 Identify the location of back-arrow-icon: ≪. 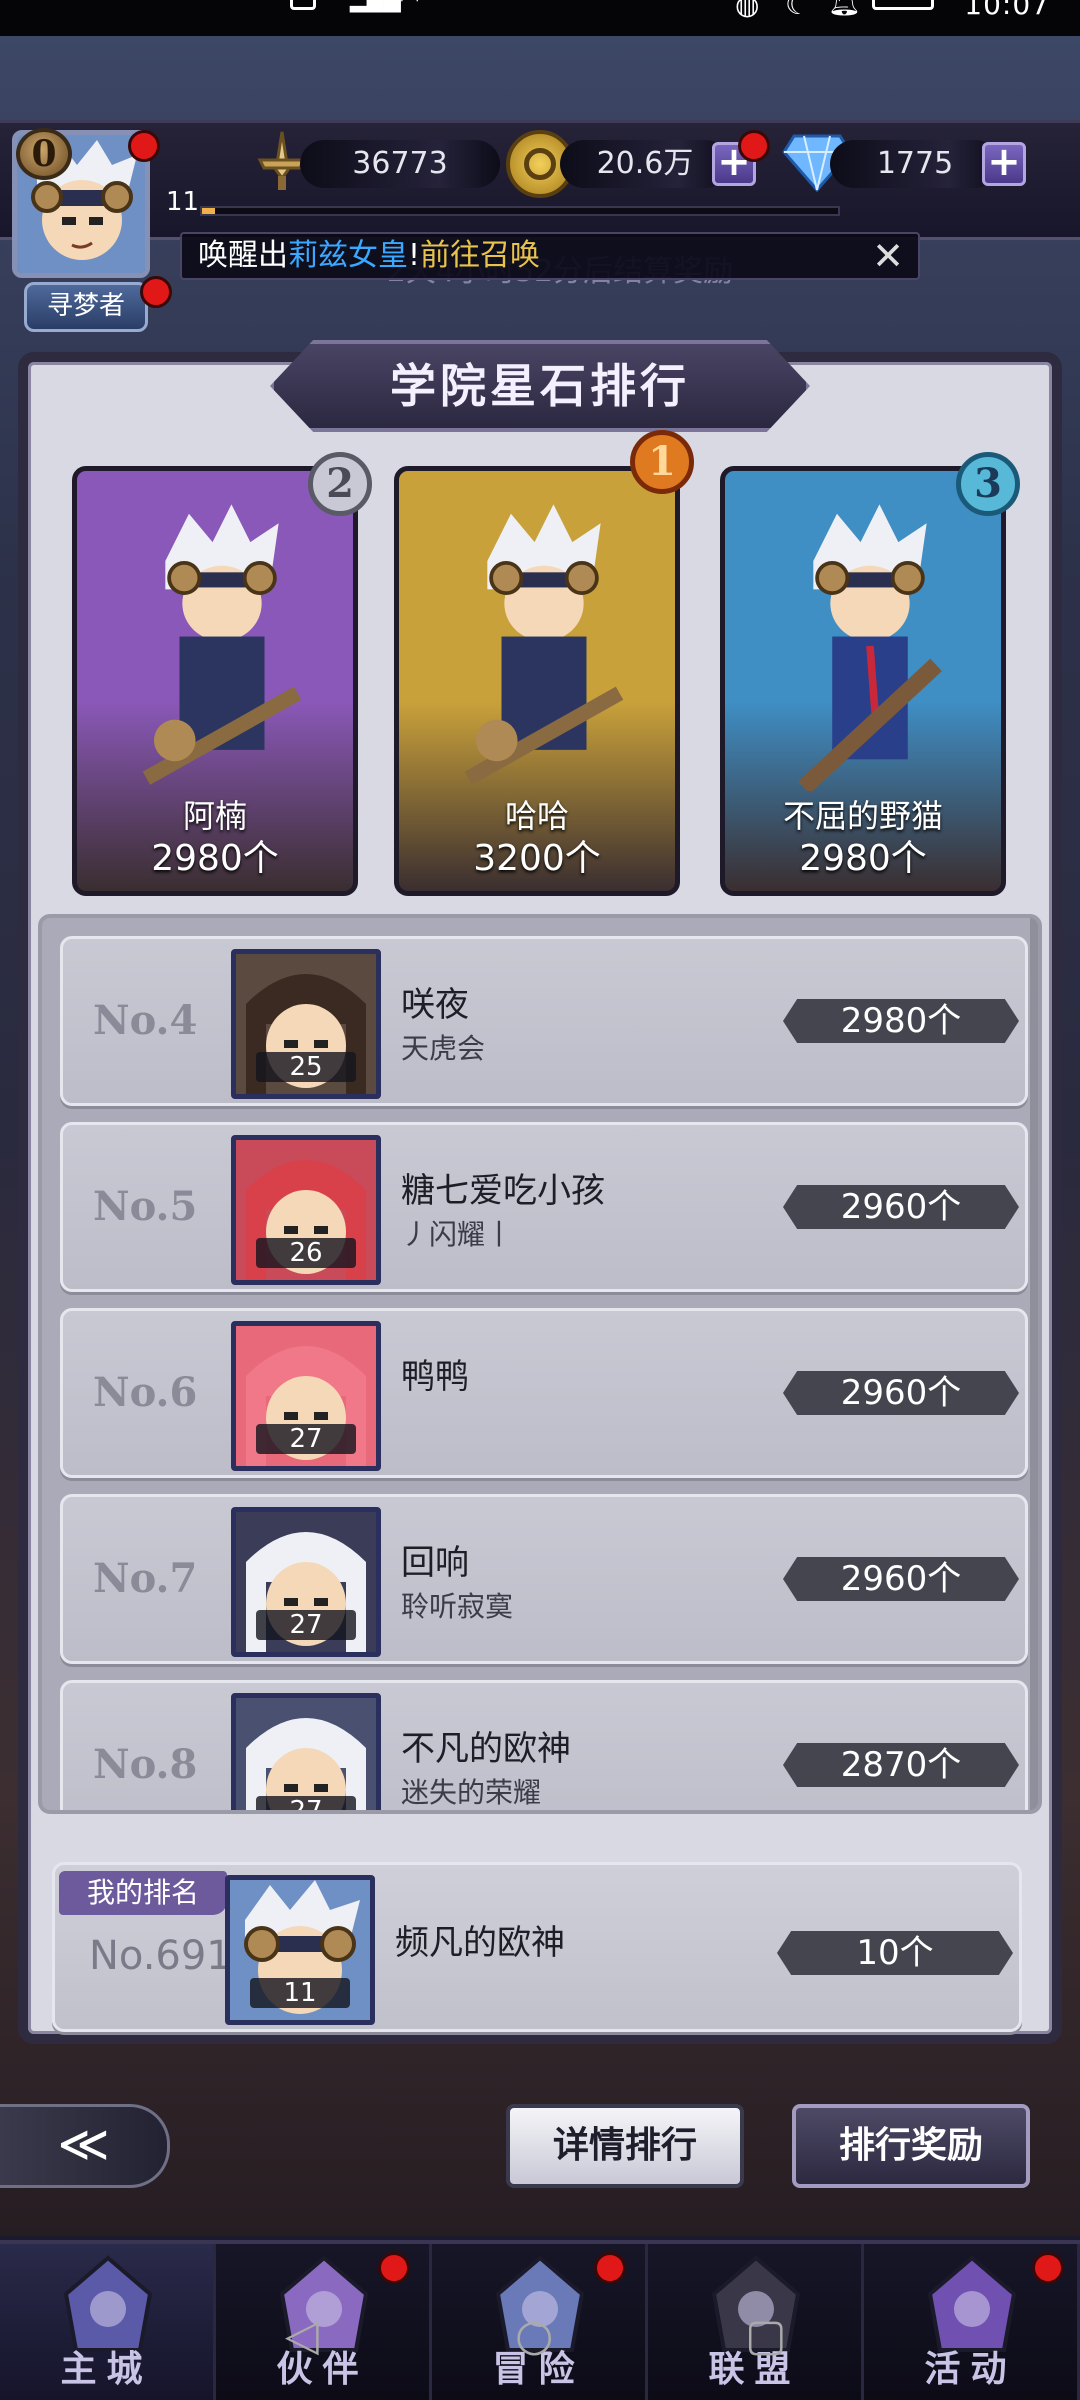
(83, 2144).